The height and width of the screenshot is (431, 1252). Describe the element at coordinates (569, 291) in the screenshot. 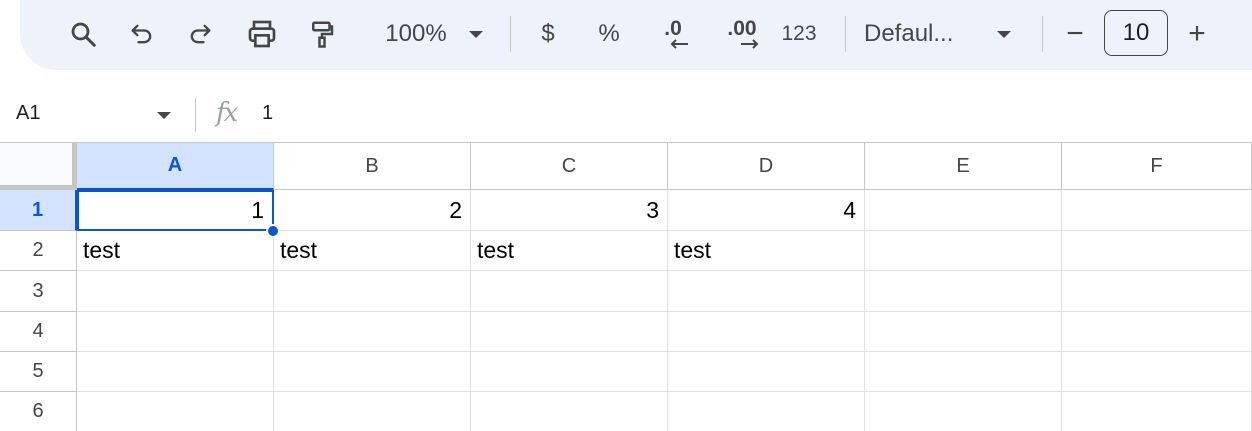

I see `cell-c3` at that location.